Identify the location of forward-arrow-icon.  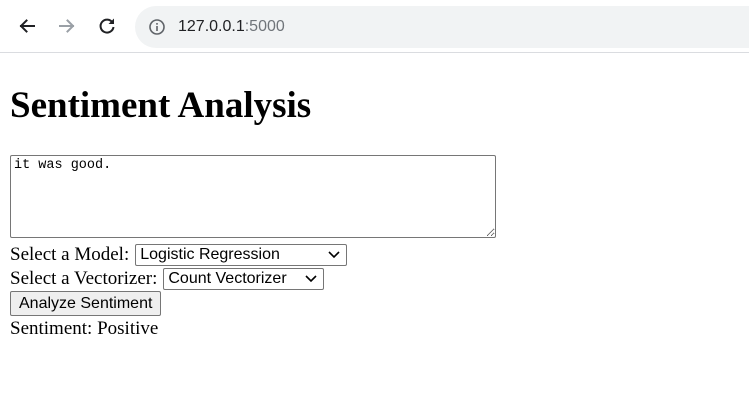
(67, 26).